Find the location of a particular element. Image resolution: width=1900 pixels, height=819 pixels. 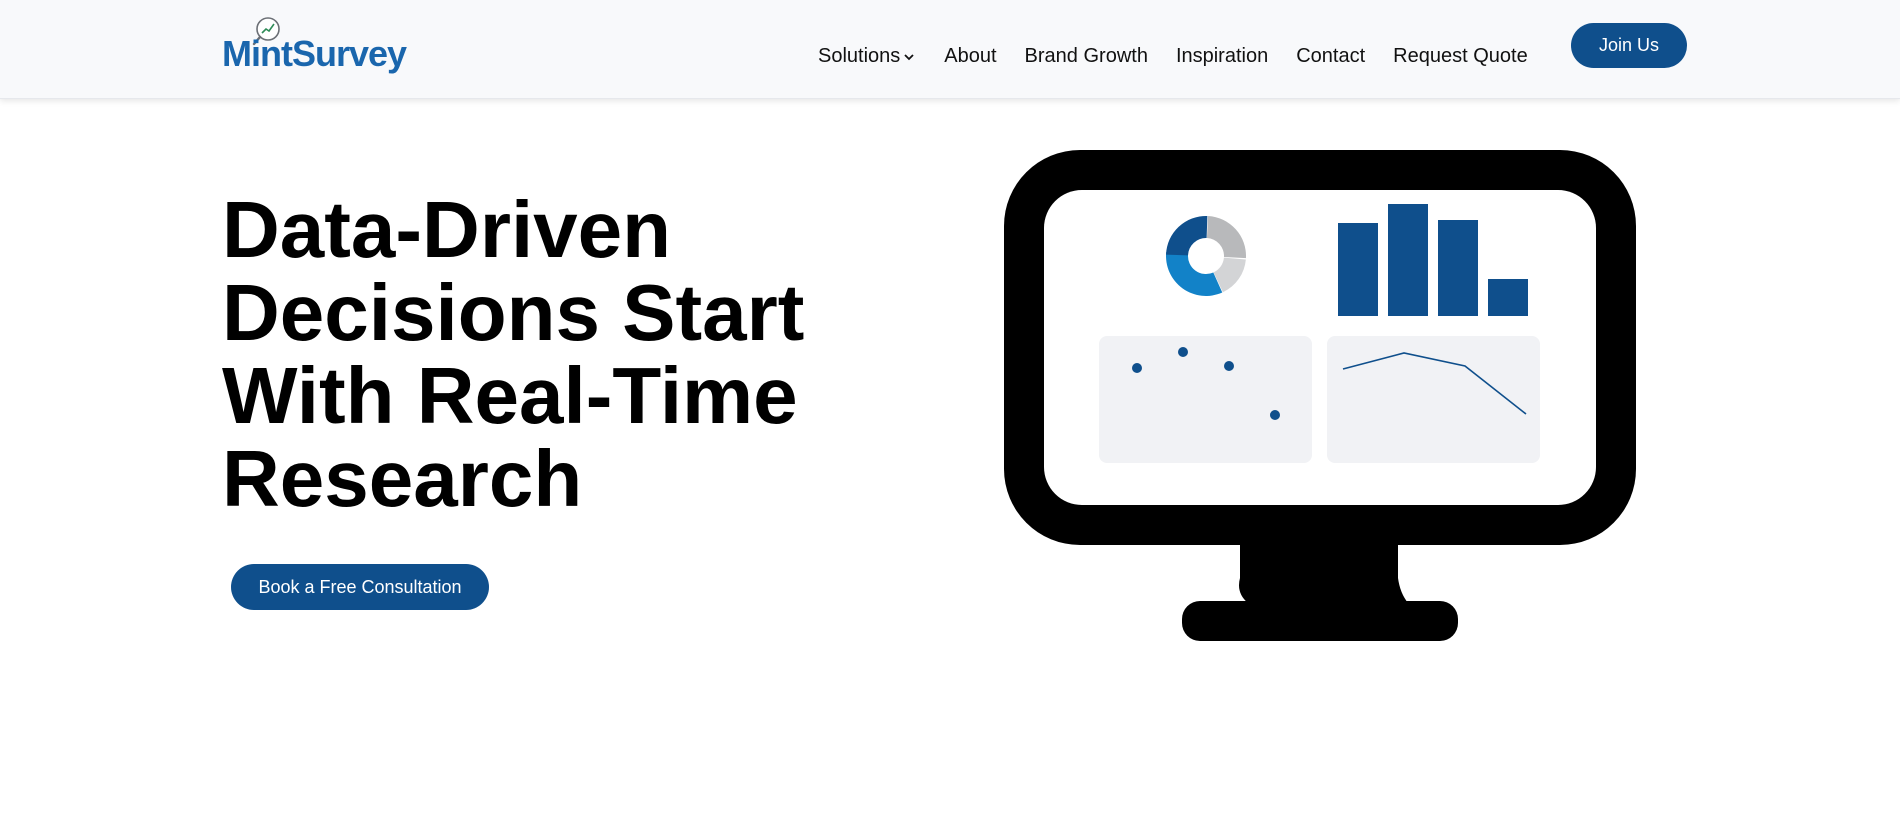

brand-name: MintSurvey is located at coordinates (314, 53).